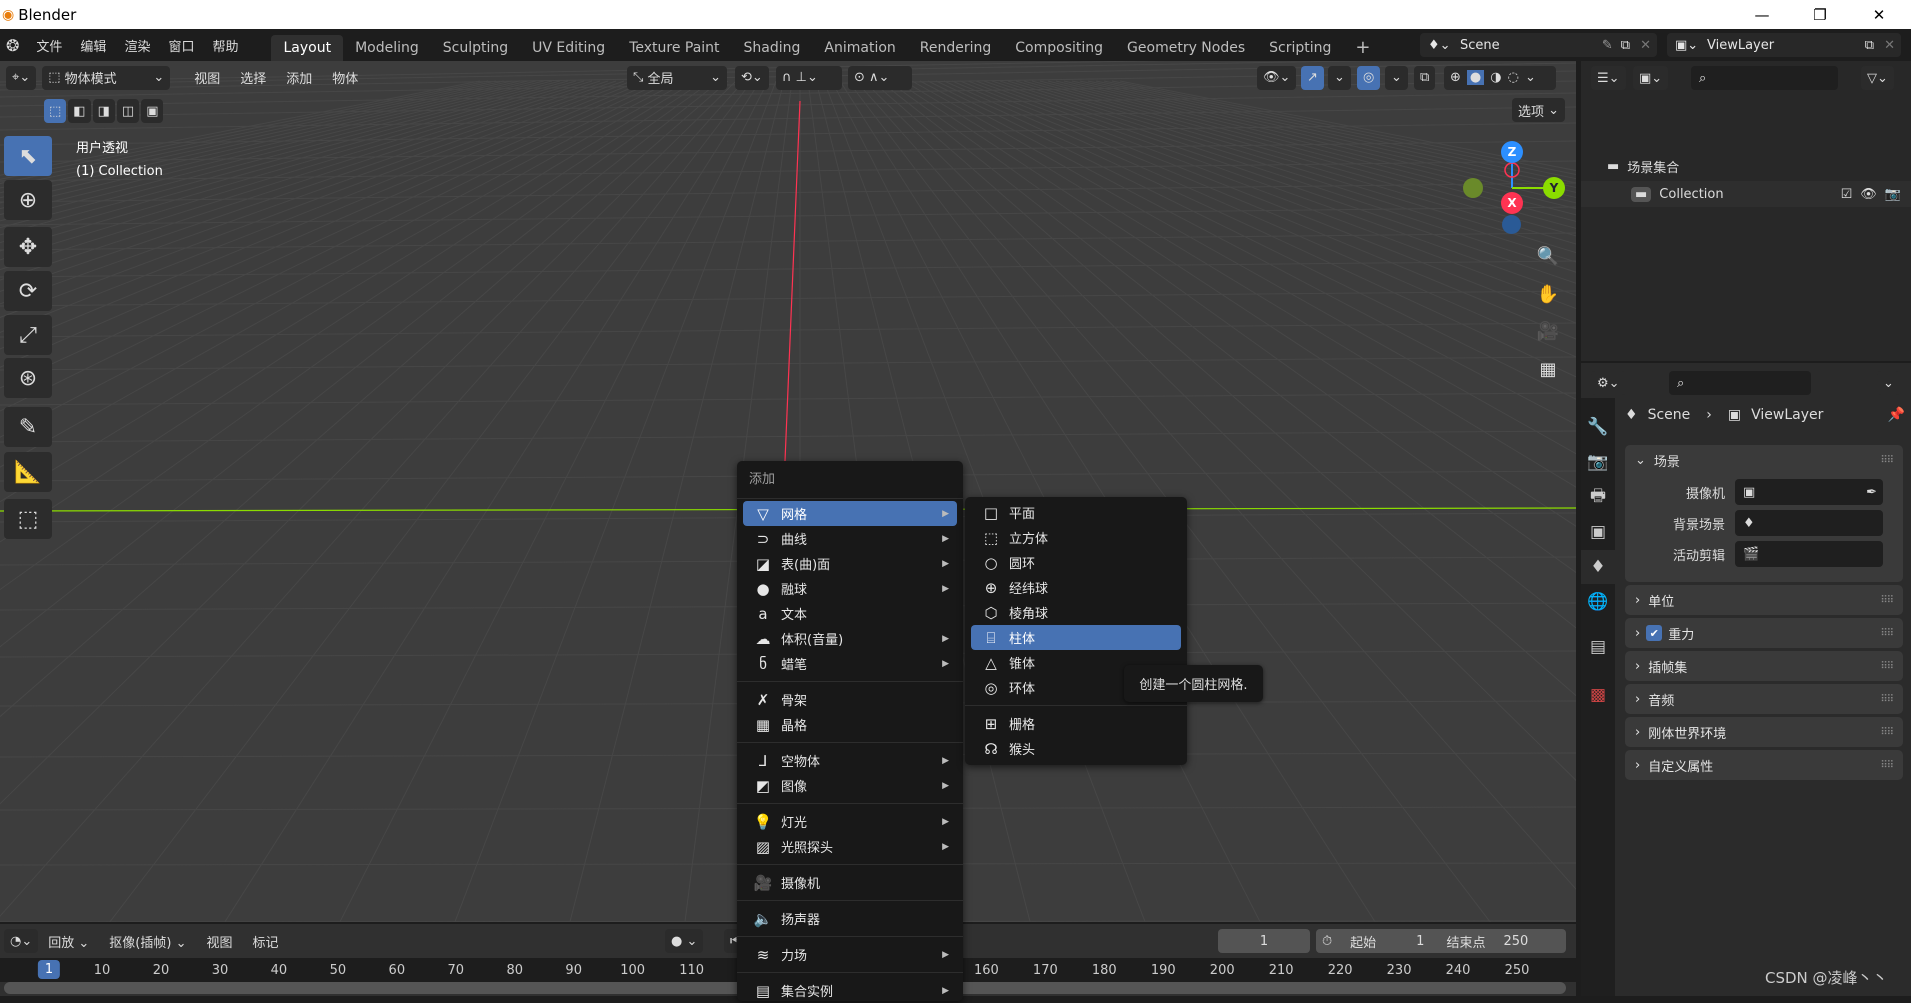 The width and height of the screenshot is (1911, 1003). Describe the element at coordinates (850, 588) in the screenshot. I see `add-menu-item: ● 融球 ▶` at that location.